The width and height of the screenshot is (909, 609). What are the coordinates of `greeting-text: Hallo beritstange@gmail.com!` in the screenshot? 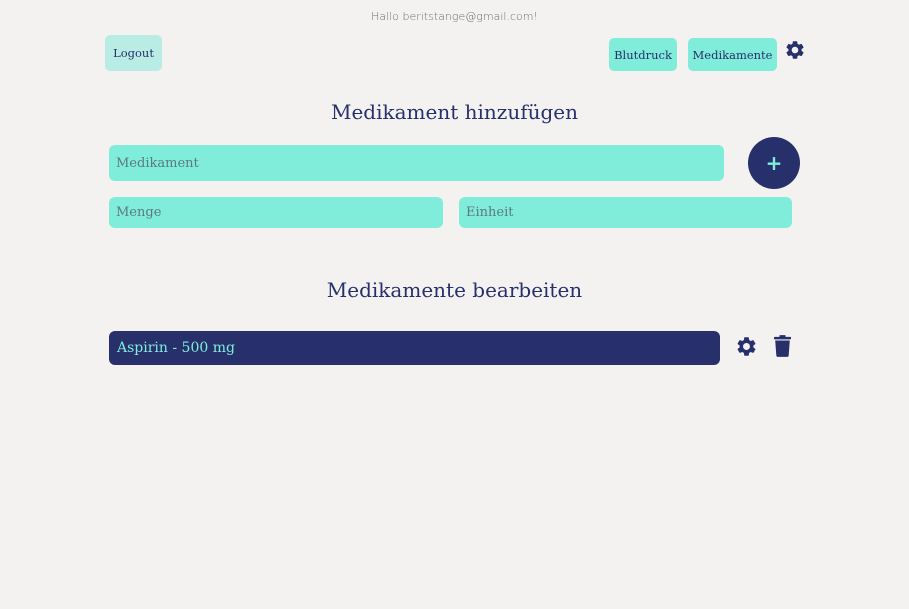 It's located at (454, 16).